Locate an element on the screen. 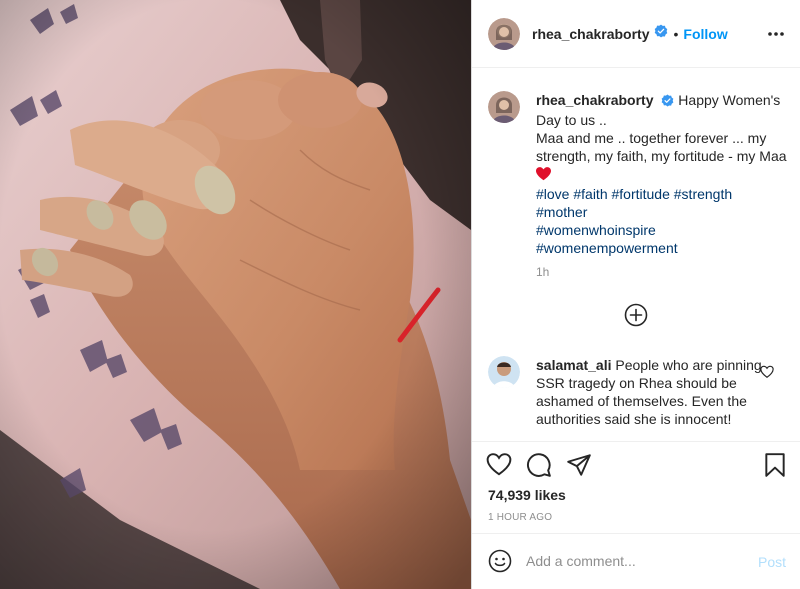 The width and height of the screenshot is (800, 589). hashtag-link: #love is located at coordinates (552, 194).